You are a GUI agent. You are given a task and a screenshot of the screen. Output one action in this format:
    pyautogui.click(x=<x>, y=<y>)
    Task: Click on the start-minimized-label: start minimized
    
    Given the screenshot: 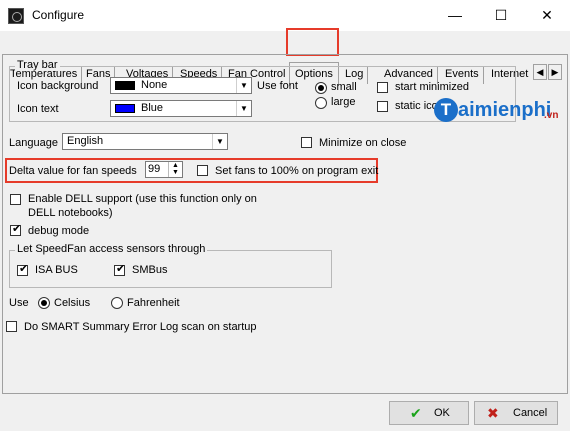 What is the action you would take?
    pyautogui.click(x=432, y=87)
    